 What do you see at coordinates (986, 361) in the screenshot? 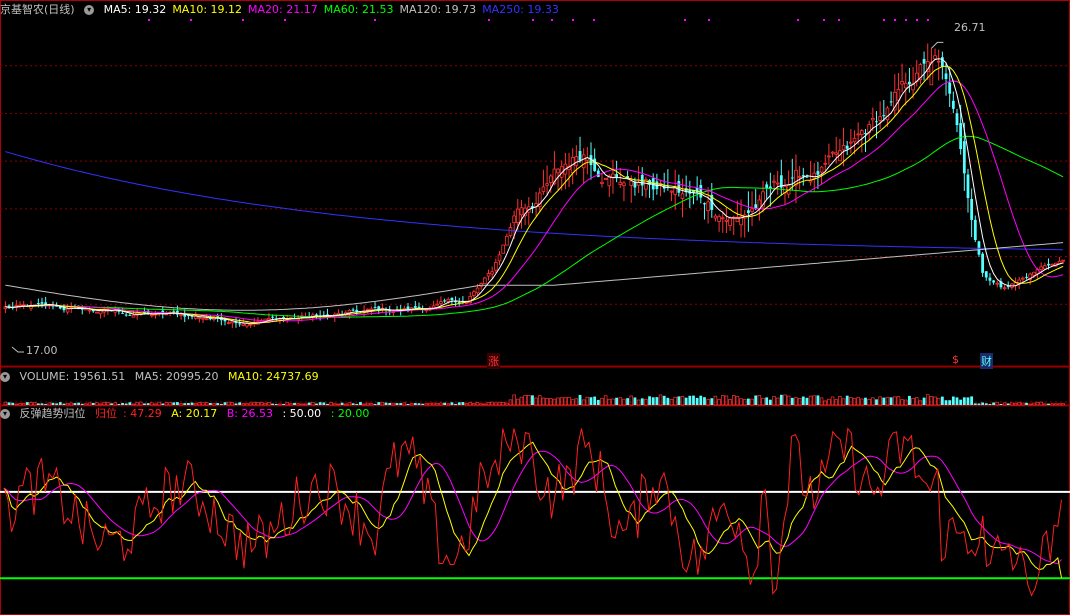
I see `cai-marker: 财` at bounding box center [986, 361].